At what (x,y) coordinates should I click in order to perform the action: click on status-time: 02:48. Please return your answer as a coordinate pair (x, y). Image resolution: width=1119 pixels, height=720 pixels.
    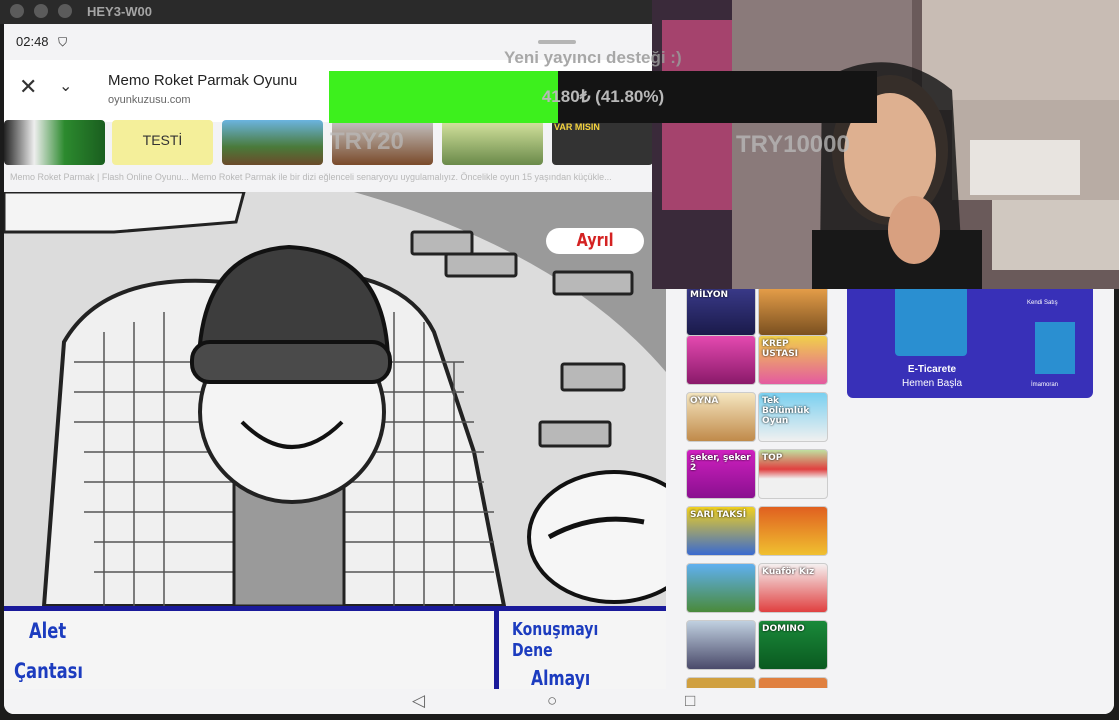
    Looking at the image, I should click on (32, 41).